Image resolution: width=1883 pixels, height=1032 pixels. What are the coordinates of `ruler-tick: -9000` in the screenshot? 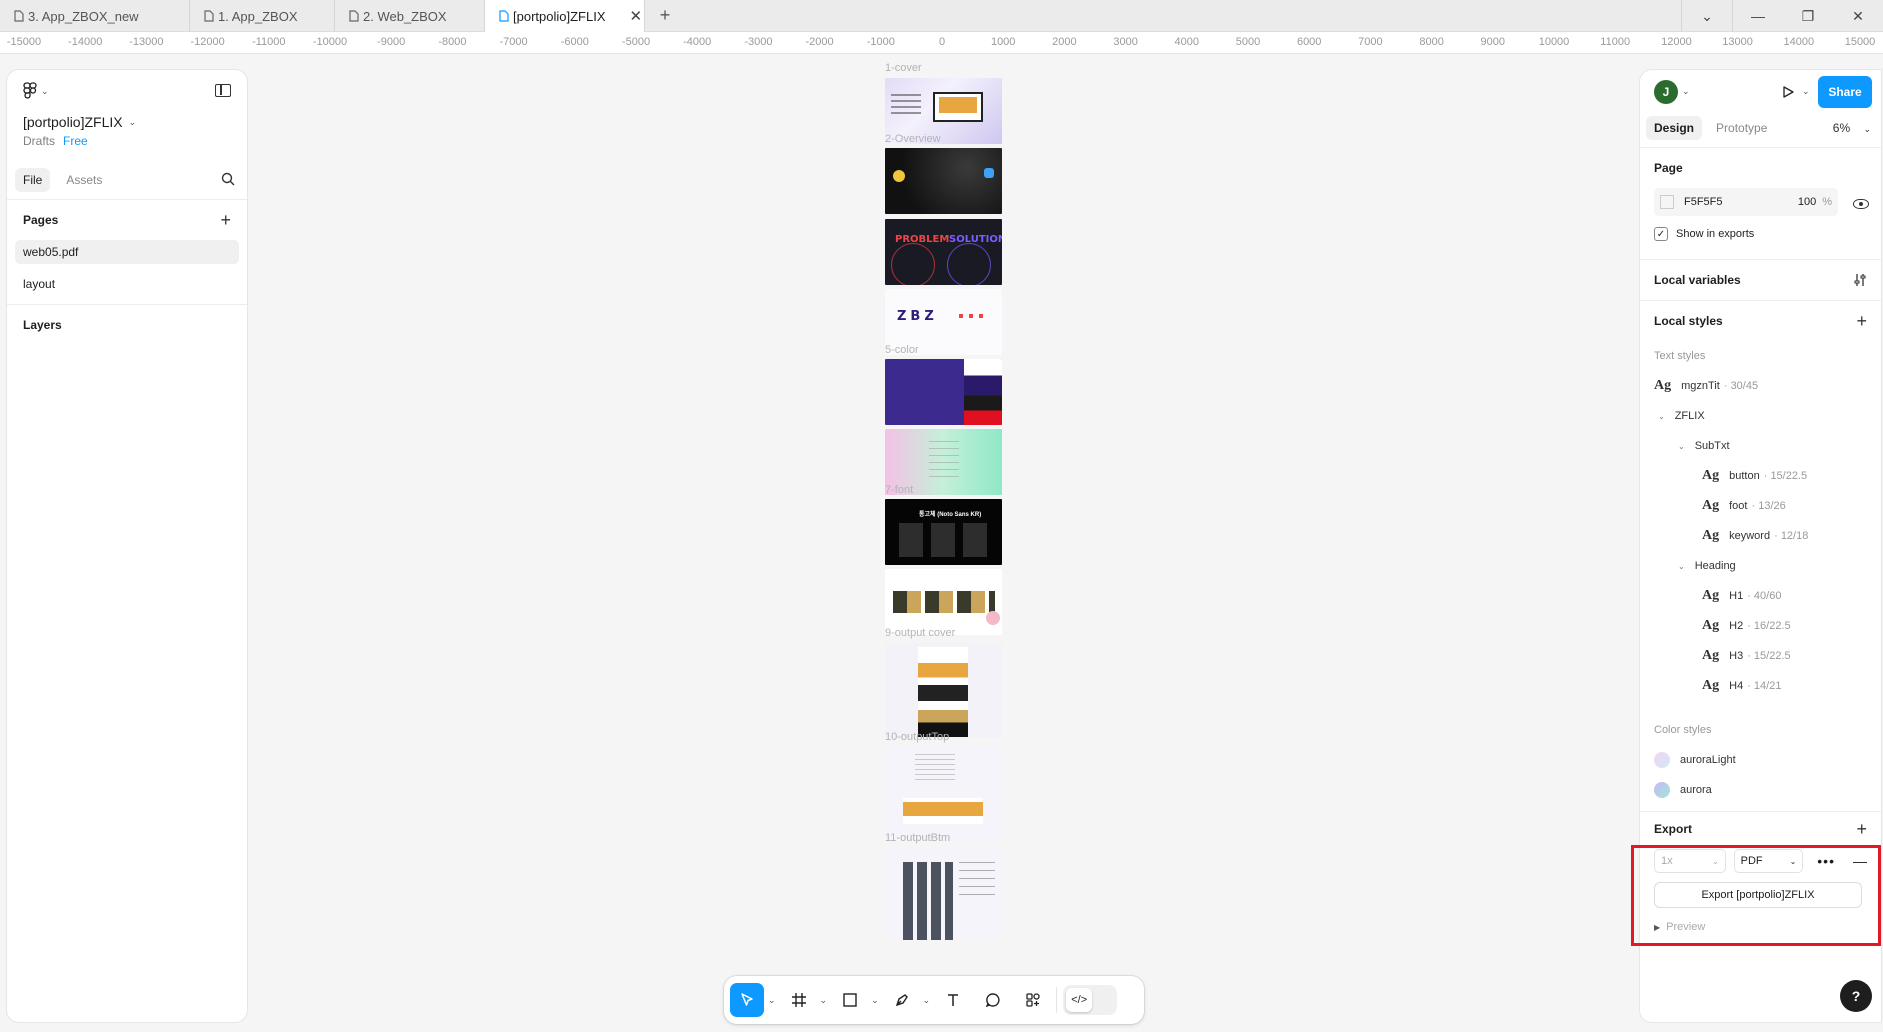 It's located at (391, 42).